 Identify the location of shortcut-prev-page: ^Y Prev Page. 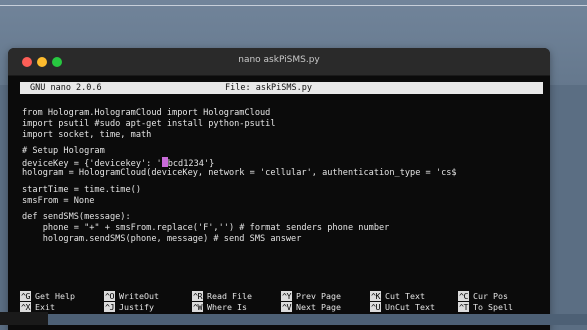
(311, 296).